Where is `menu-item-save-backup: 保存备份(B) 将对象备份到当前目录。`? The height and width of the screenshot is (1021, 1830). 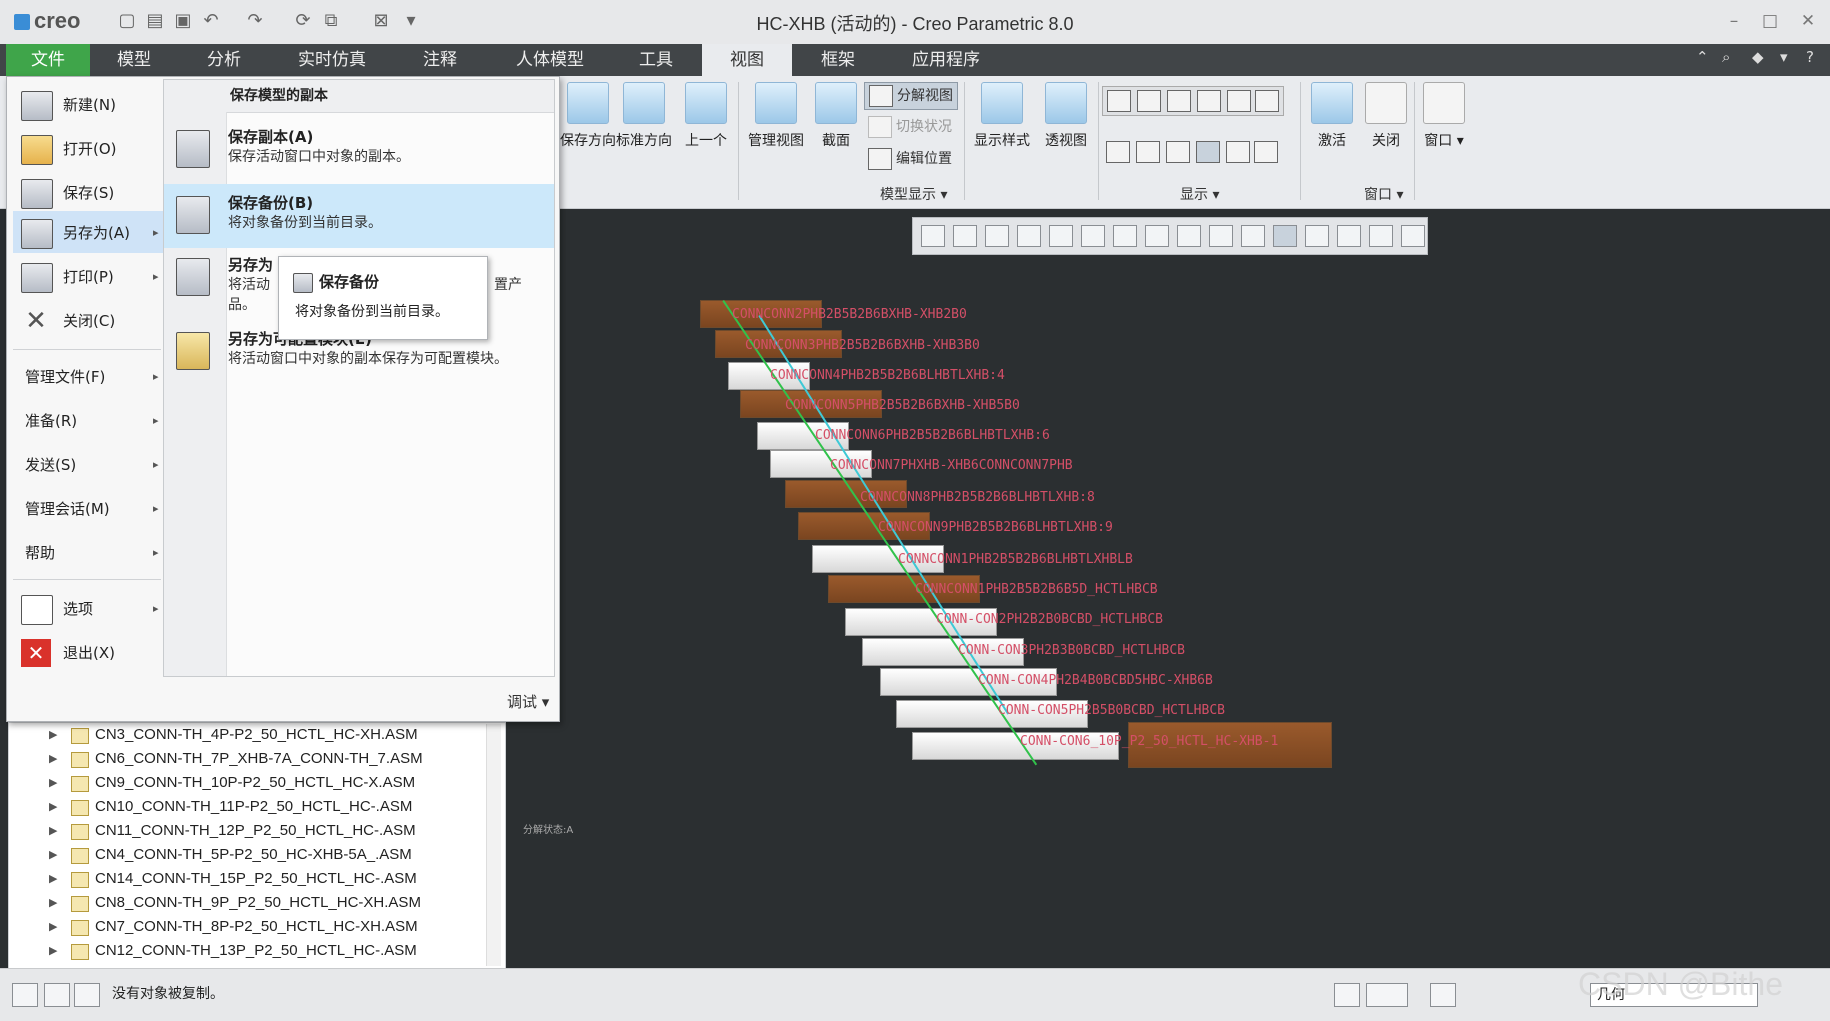
menu-item-save-backup: 保存备份(B) 将对象备份到当前目录。 is located at coordinates (359, 217).